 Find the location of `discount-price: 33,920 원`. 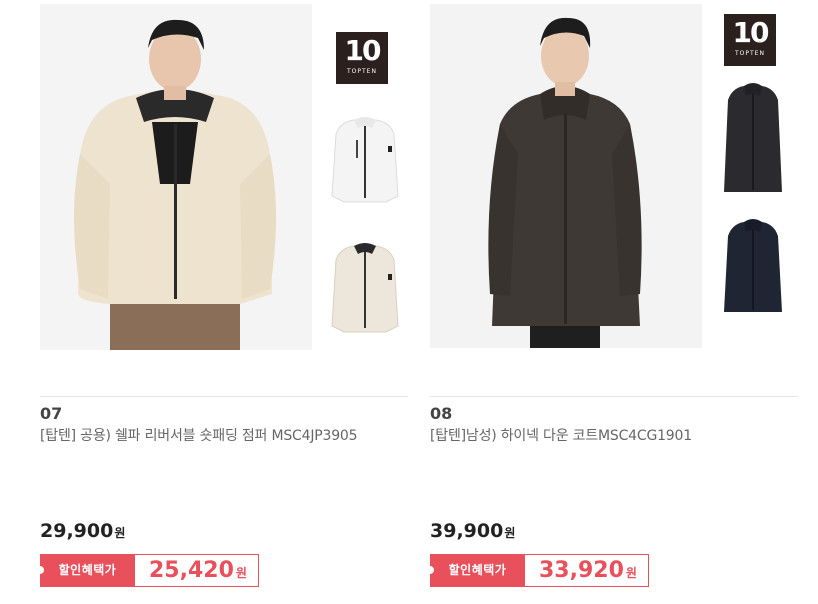

discount-price: 33,920 원 is located at coordinates (587, 570).